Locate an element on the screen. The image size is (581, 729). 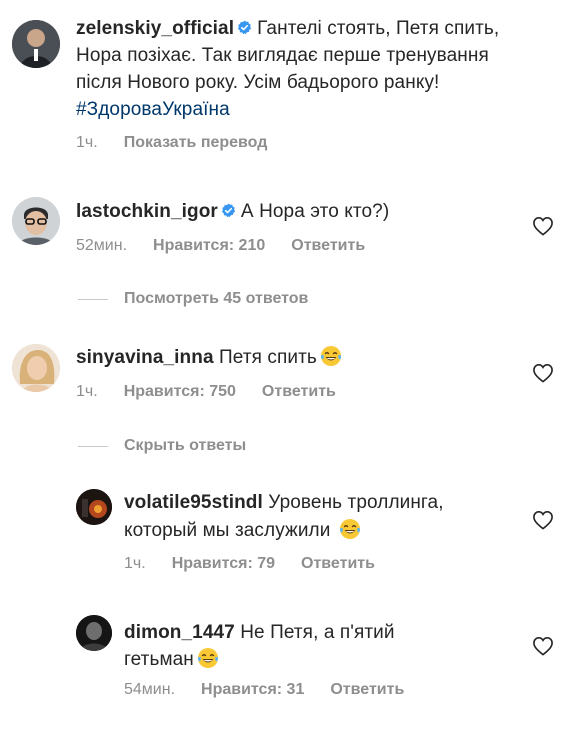
comment-username: lastochkin_igor is located at coordinates (147, 211).